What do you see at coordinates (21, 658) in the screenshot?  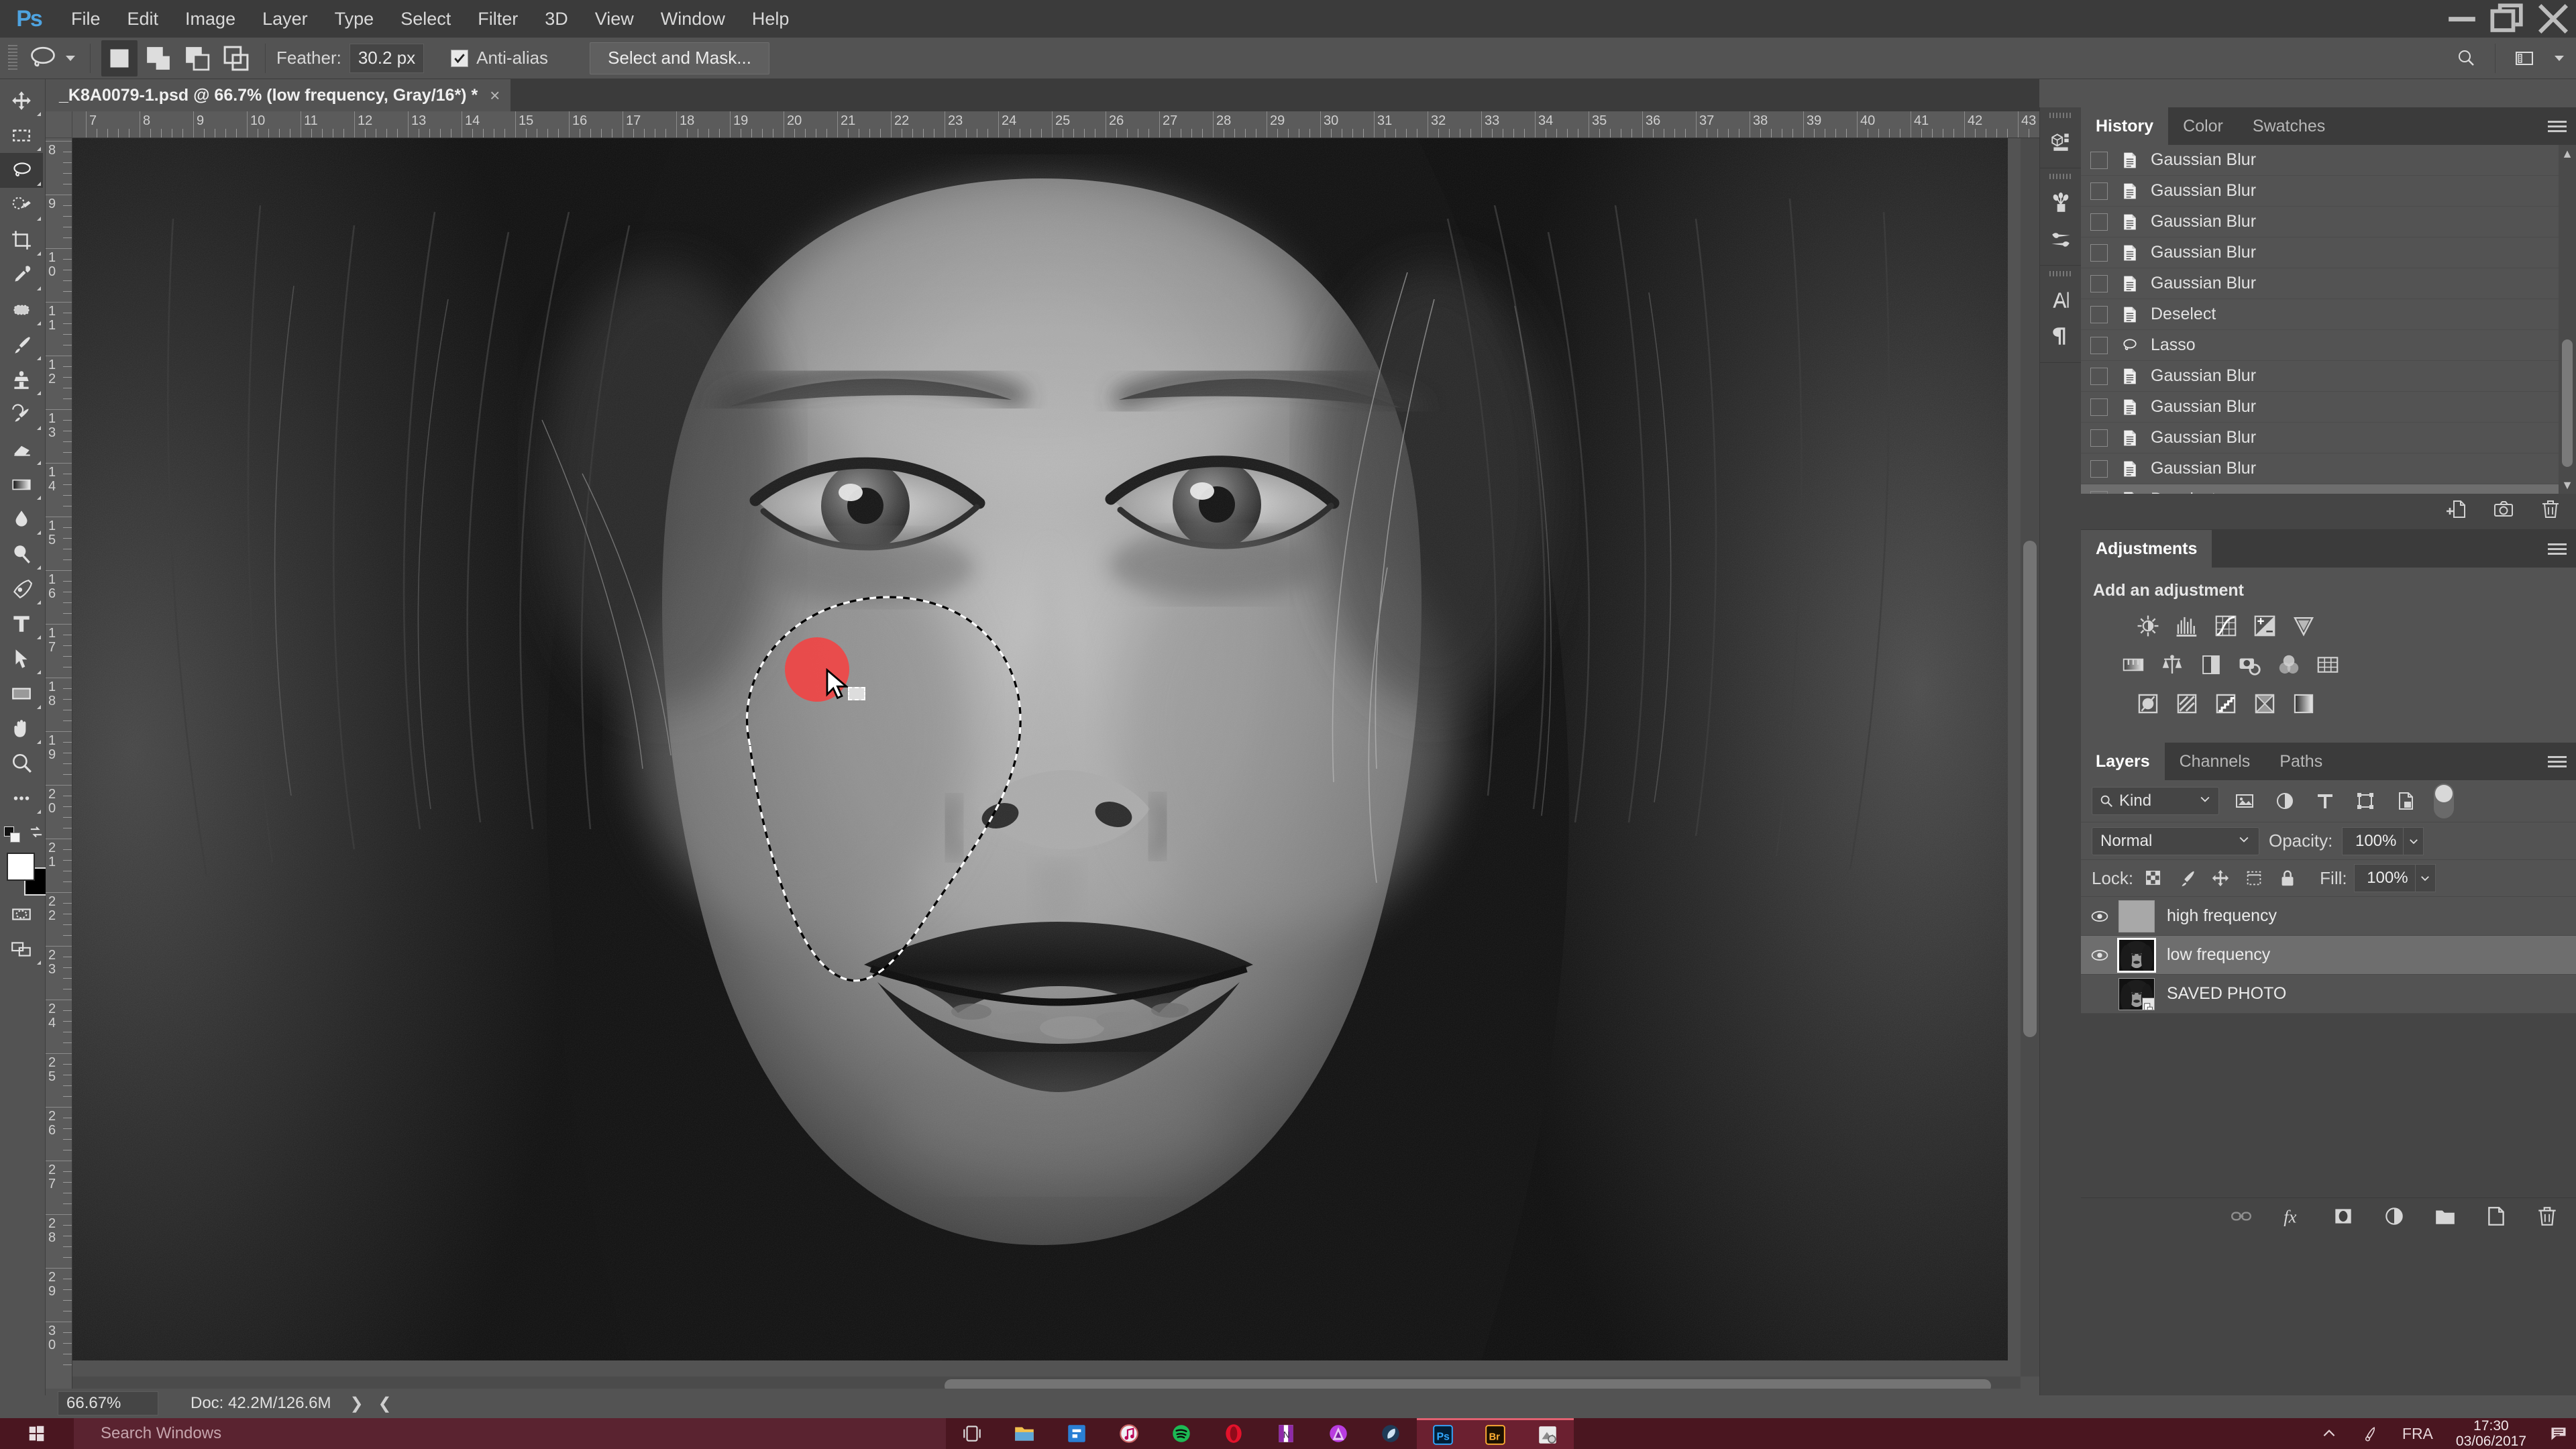 I see `path-selection-tool` at bounding box center [21, 658].